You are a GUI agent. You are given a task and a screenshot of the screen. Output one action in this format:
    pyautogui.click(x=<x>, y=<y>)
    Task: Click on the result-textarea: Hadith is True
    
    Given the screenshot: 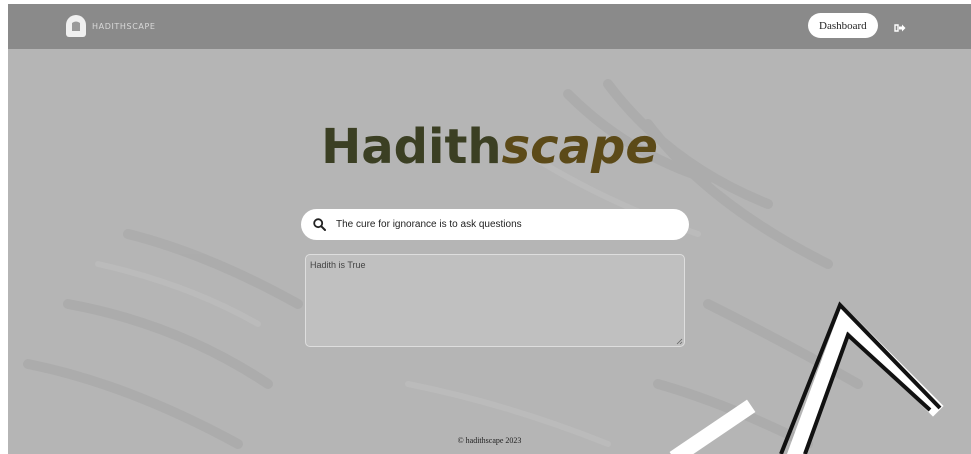 What is the action you would take?
    pyautogui.click(x=495, y=300)
    